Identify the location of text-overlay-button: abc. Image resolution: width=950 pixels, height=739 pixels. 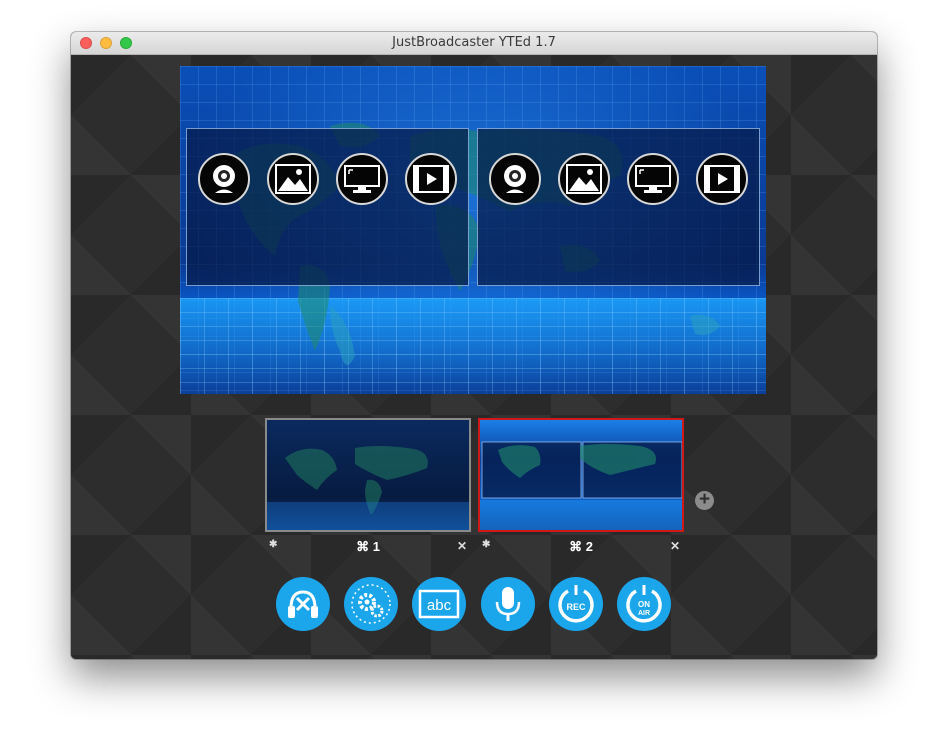
(439, 604).